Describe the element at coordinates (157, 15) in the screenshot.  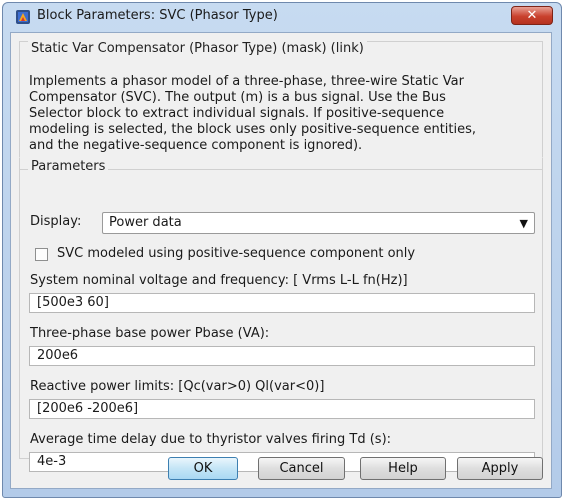
I see `window-title: Block Parameters: SVC (Phasor Type)` at that location.